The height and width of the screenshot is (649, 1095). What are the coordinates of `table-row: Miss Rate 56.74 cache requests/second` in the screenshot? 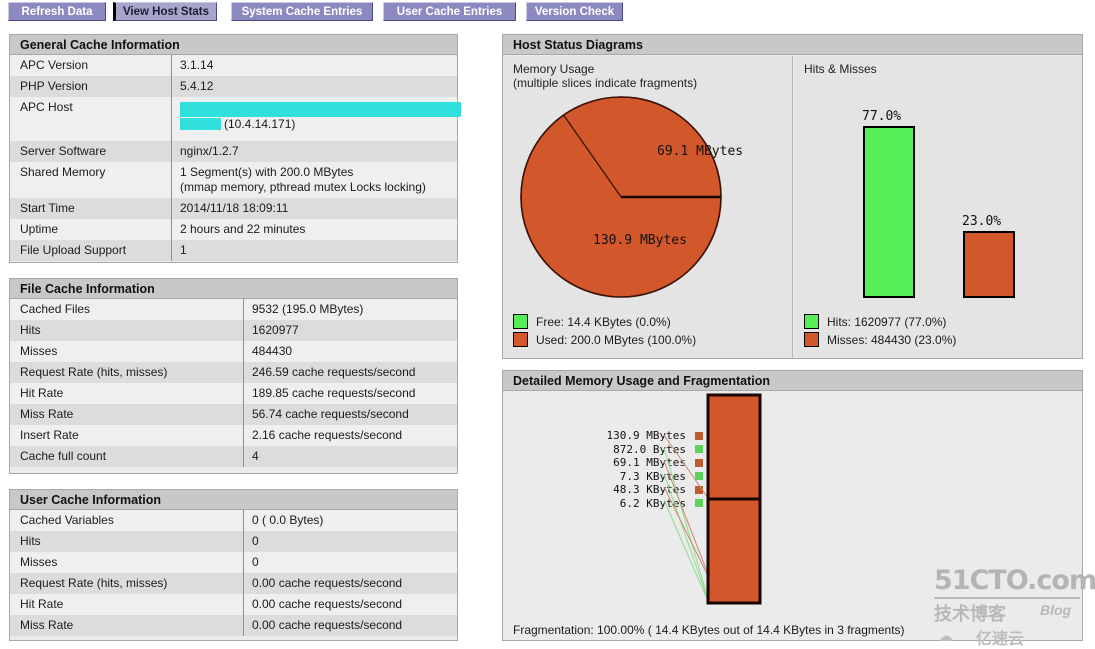 It's located at (233, 414).